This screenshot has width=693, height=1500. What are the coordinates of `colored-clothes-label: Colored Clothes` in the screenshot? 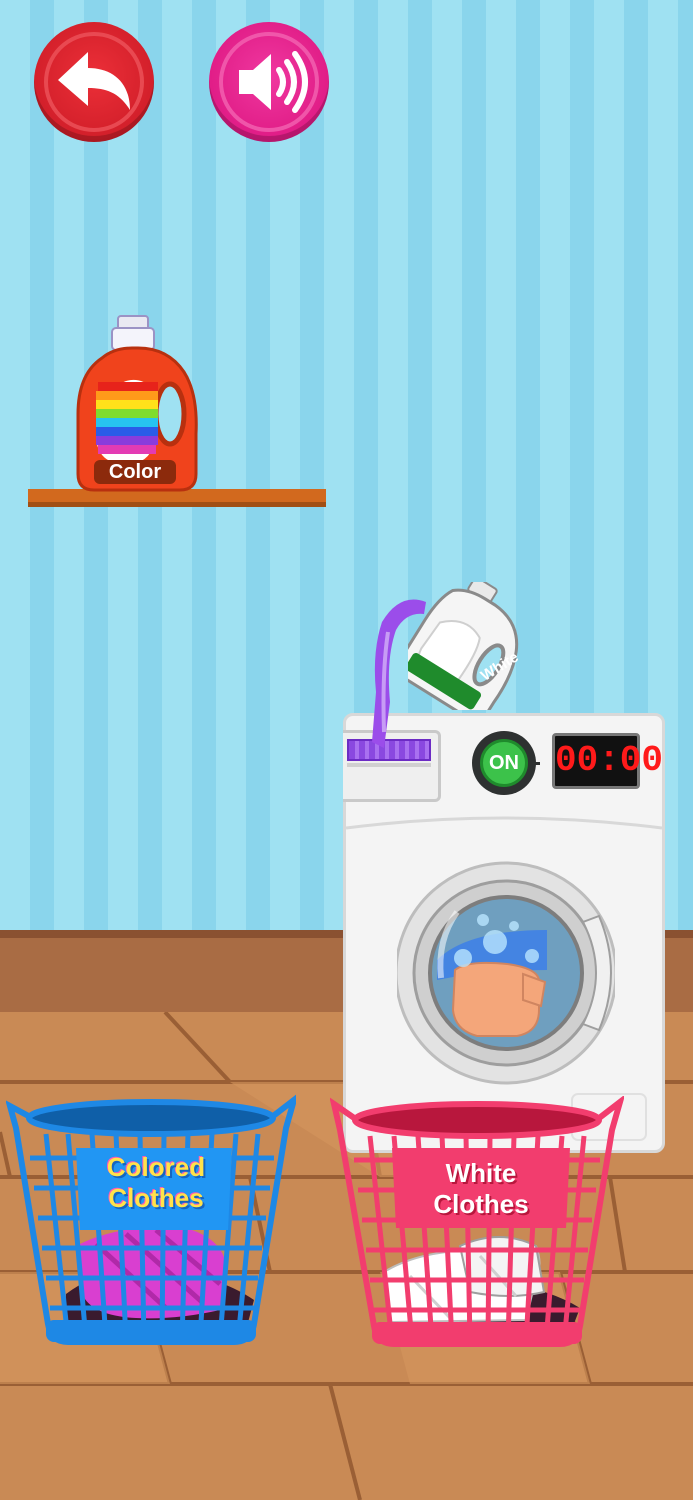 It's located at (156, 1183).